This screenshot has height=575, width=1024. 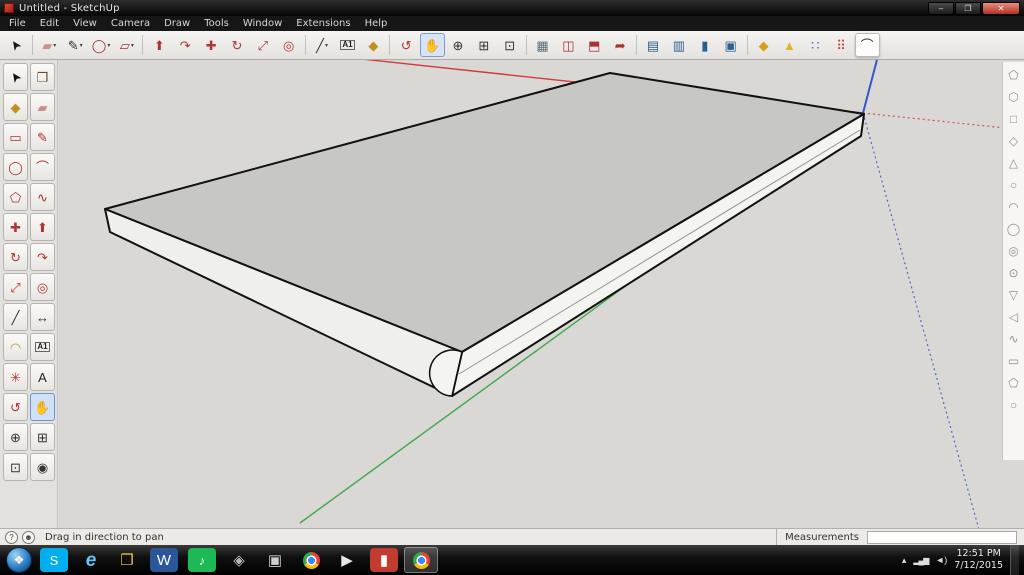 What do you see at coordinates (1014, 74) in the screenshot?
I see `shape-pentagon-icon: ⬠` at bounding box center [1014, 74].